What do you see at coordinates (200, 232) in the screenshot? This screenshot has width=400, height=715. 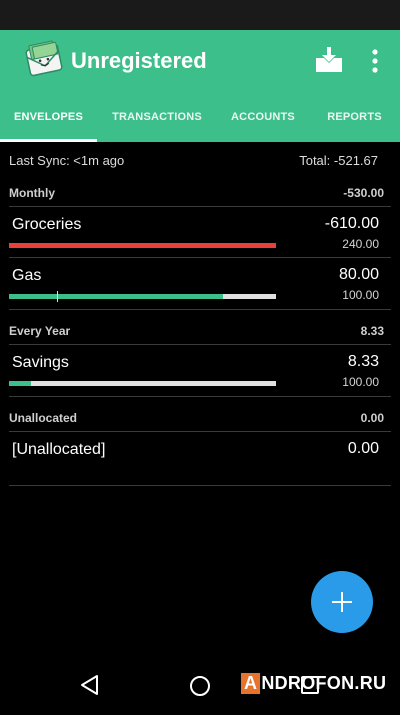 I see `envelope-row-groceries: Groceries -610.00 240.00` at bounding box center [200, 232].